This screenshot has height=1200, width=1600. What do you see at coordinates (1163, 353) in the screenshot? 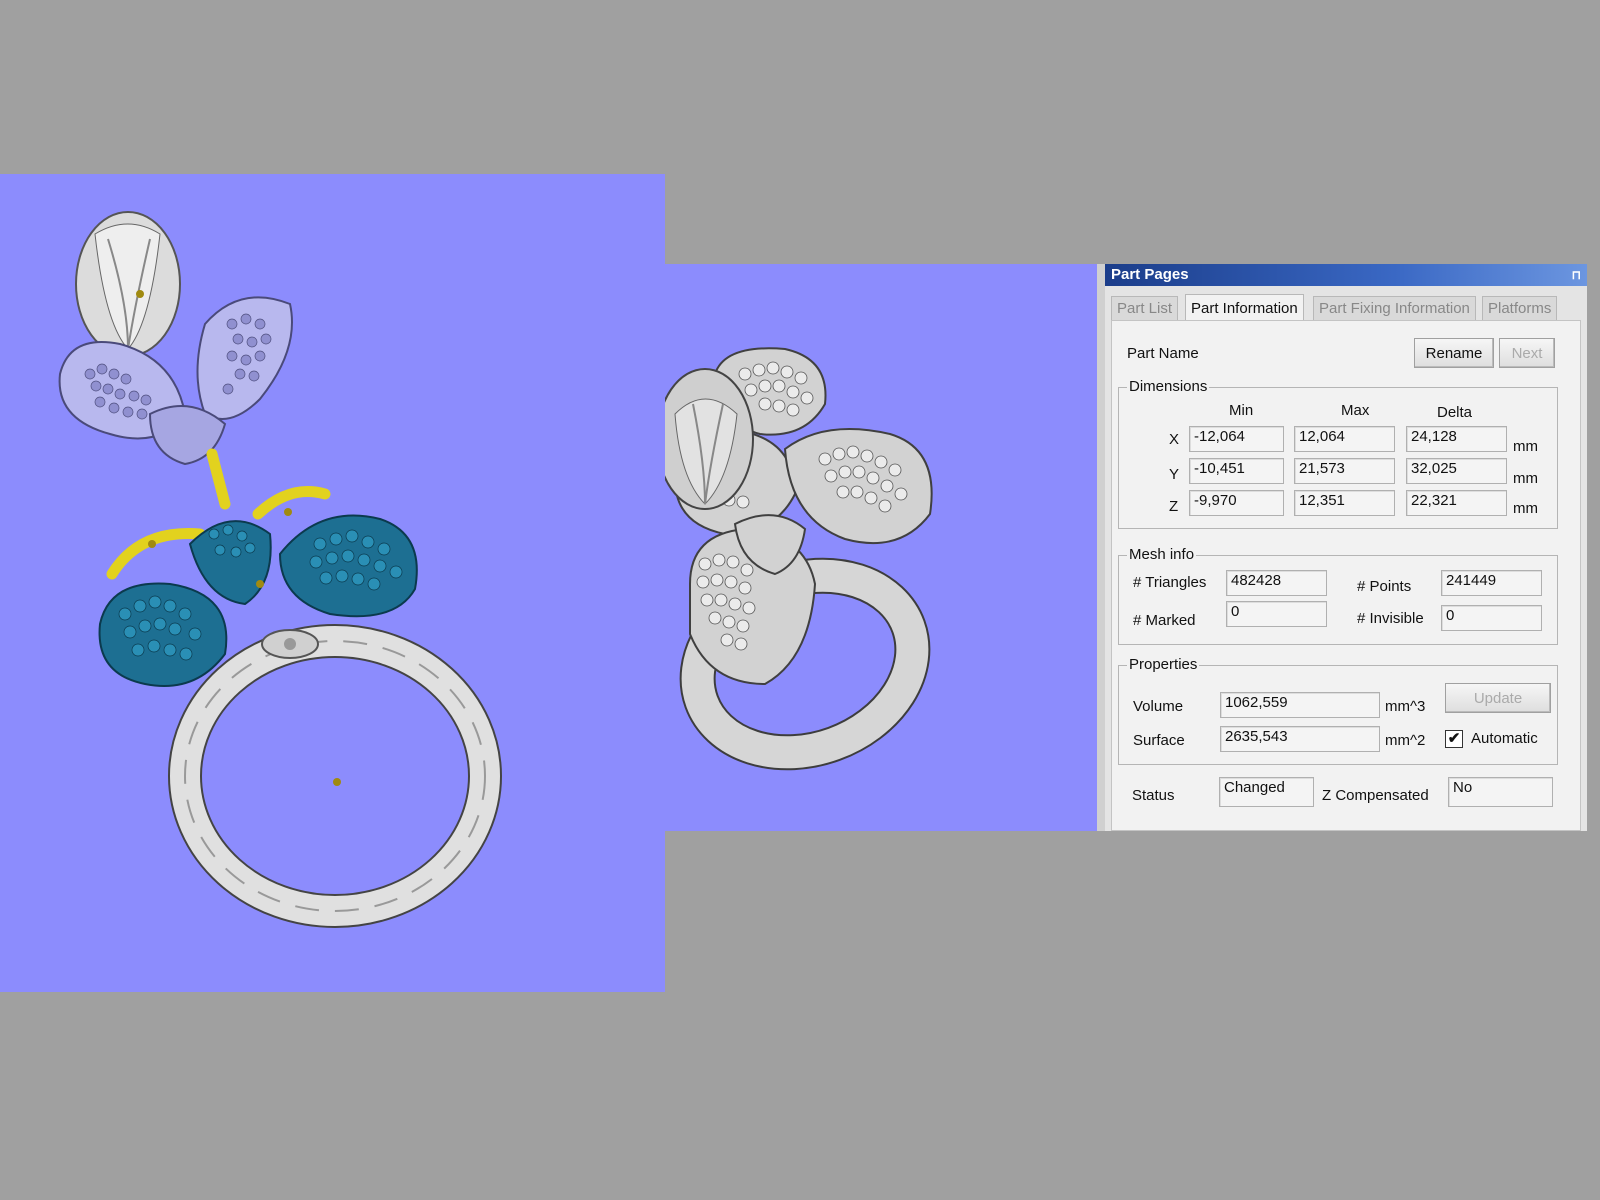
I see `part-name-label: Part Name` at bounding box center [1163, 353].